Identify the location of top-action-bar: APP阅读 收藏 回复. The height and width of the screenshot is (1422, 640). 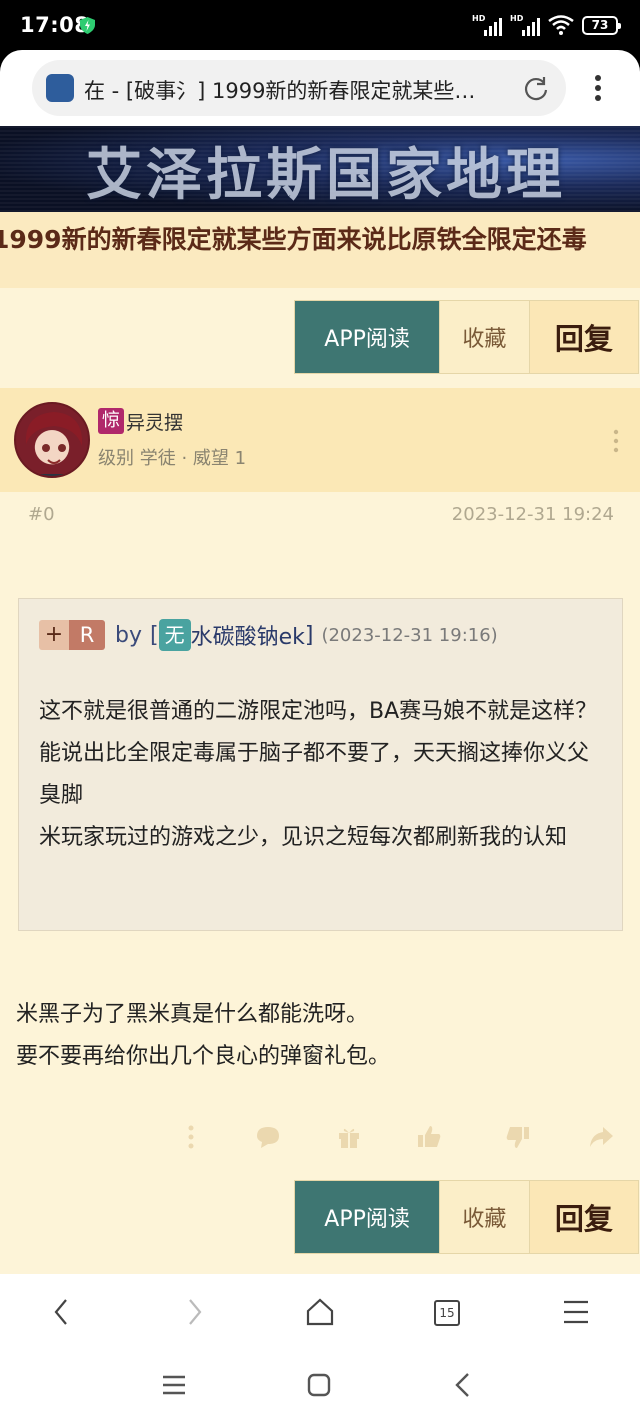
(466, 337).